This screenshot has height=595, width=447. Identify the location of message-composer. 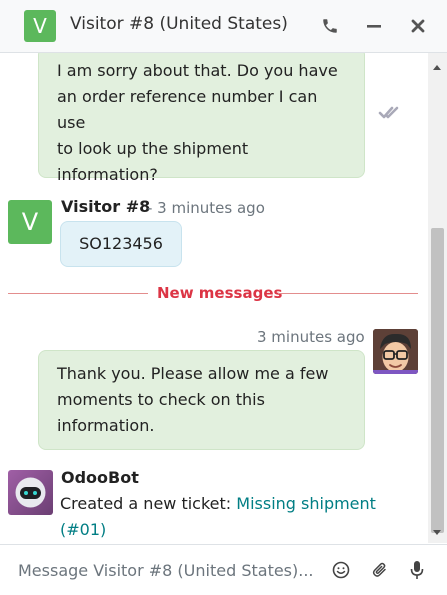
(223, 569).